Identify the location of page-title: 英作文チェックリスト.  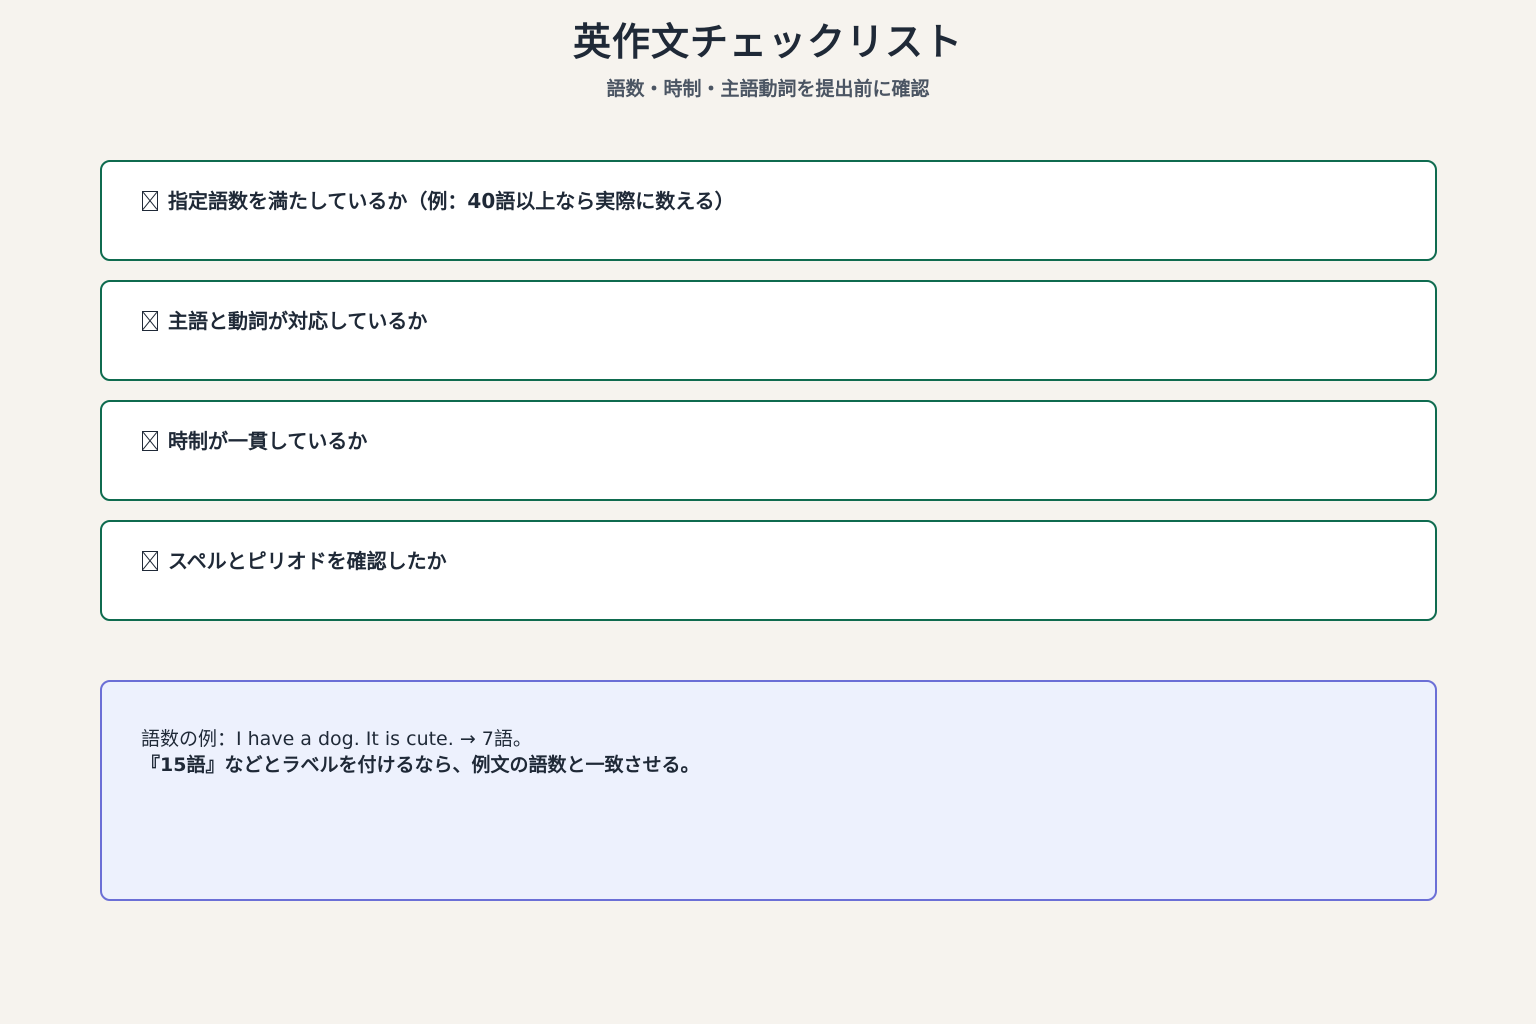
(767, 42).